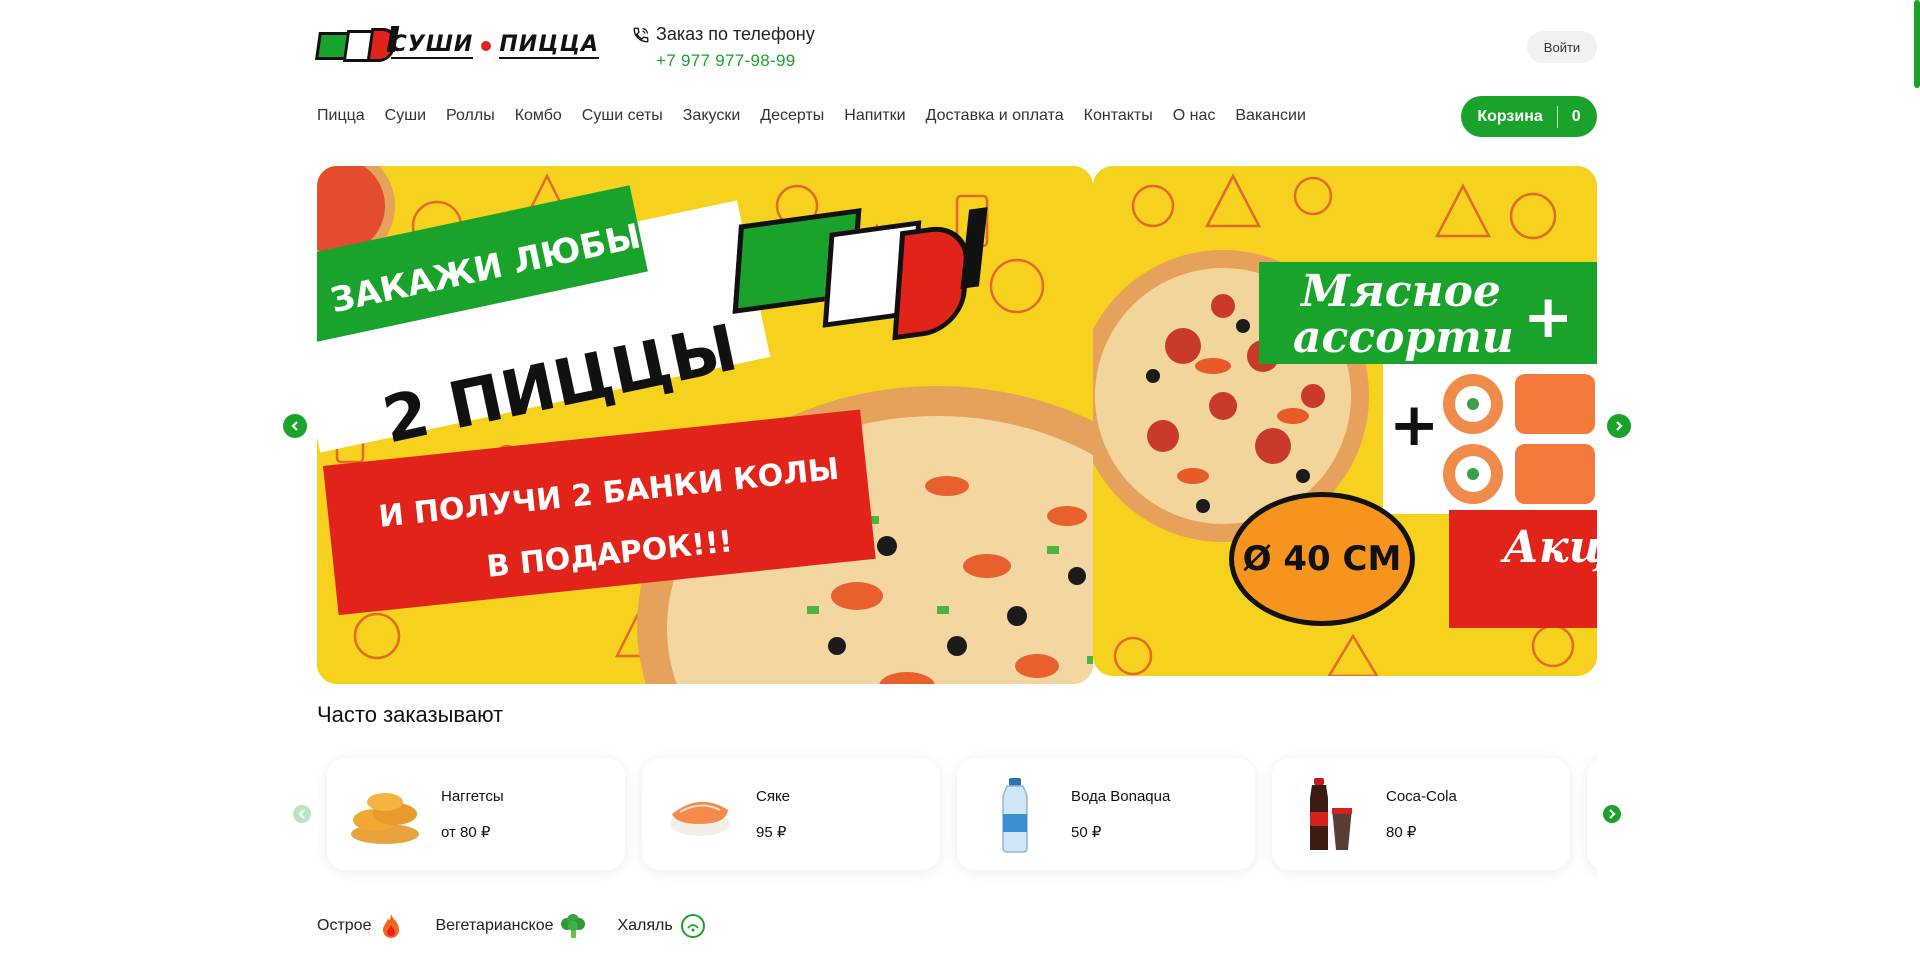  Describe the element at coordinates (1401, 832) in the screenshot. I see `product-price: 80 ₽` at that location.